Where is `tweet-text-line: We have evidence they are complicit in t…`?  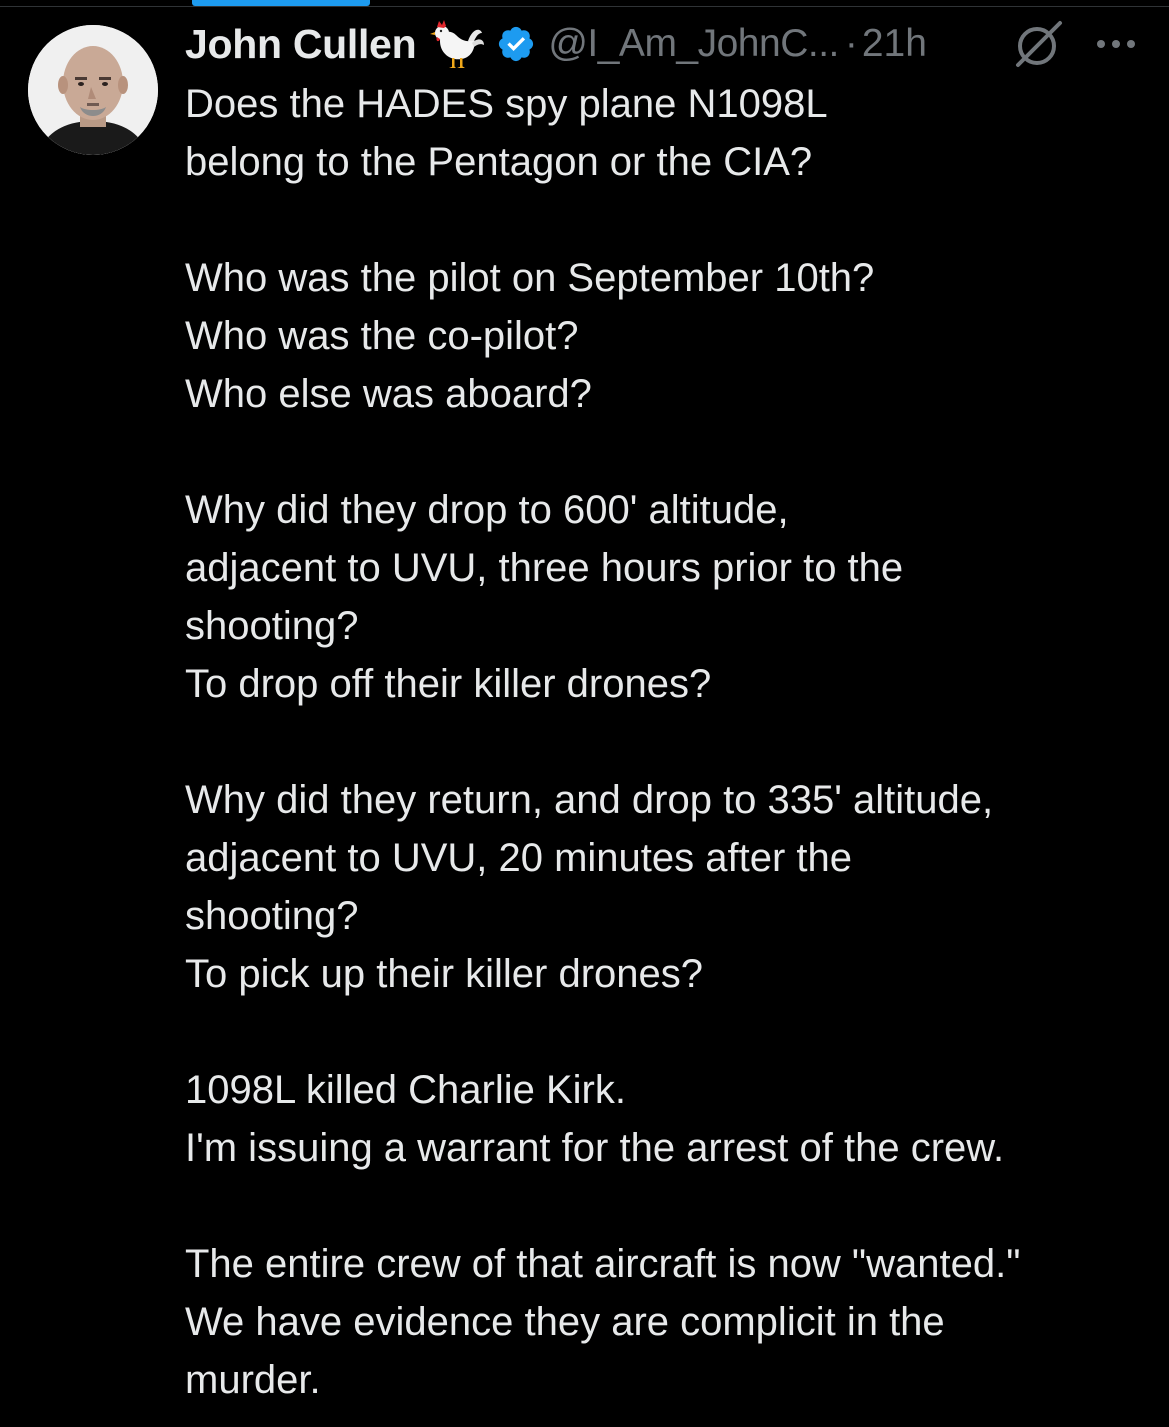
tweet-text-line: We have evidence they are complicit in t… is located at coordinates (565, 1322).